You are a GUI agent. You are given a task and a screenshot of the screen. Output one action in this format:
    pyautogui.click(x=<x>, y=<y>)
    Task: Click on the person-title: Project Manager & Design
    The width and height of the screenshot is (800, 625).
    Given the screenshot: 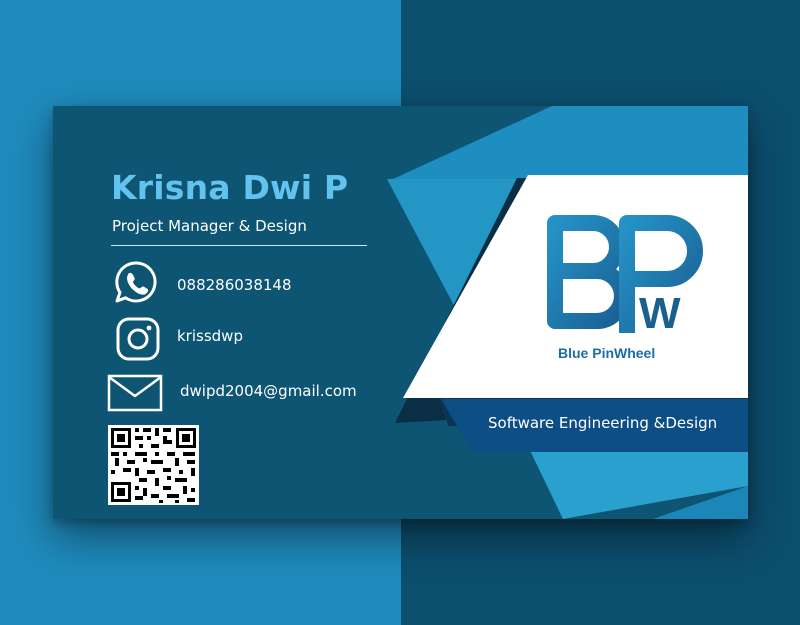 What is the action you would take?
    pyautogui.click(x=209, y=226)
    